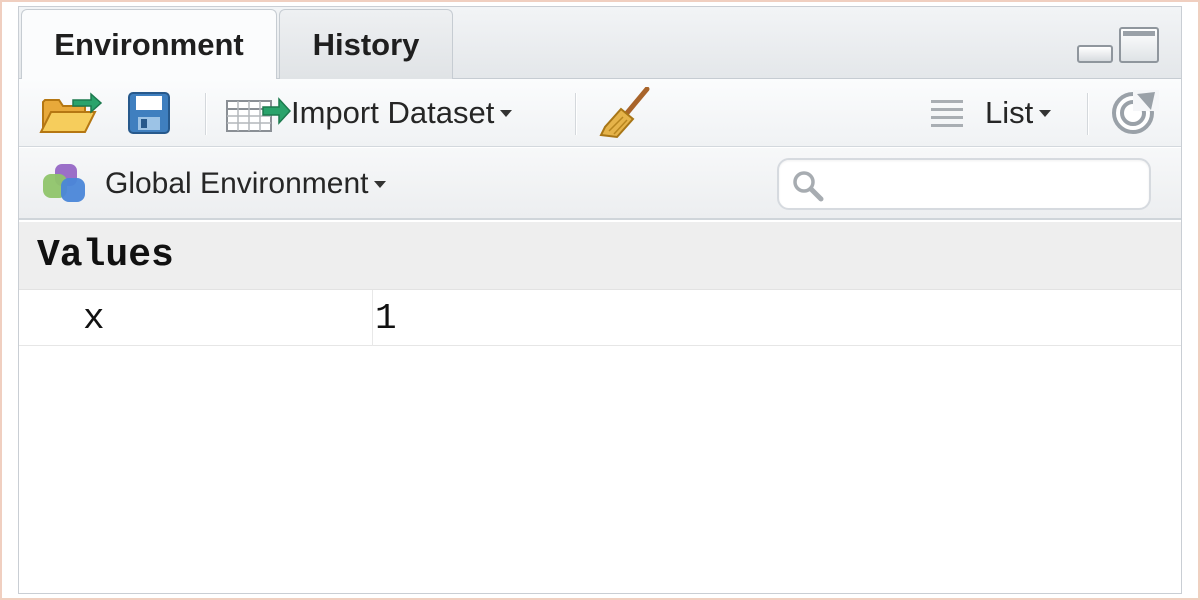 The height and width of the screenshot is (600, 1200). What do you see at coordinates (1009, 112) in the screenshot?
I see `view-mode-label: List` at bounding box center [1009, 112].